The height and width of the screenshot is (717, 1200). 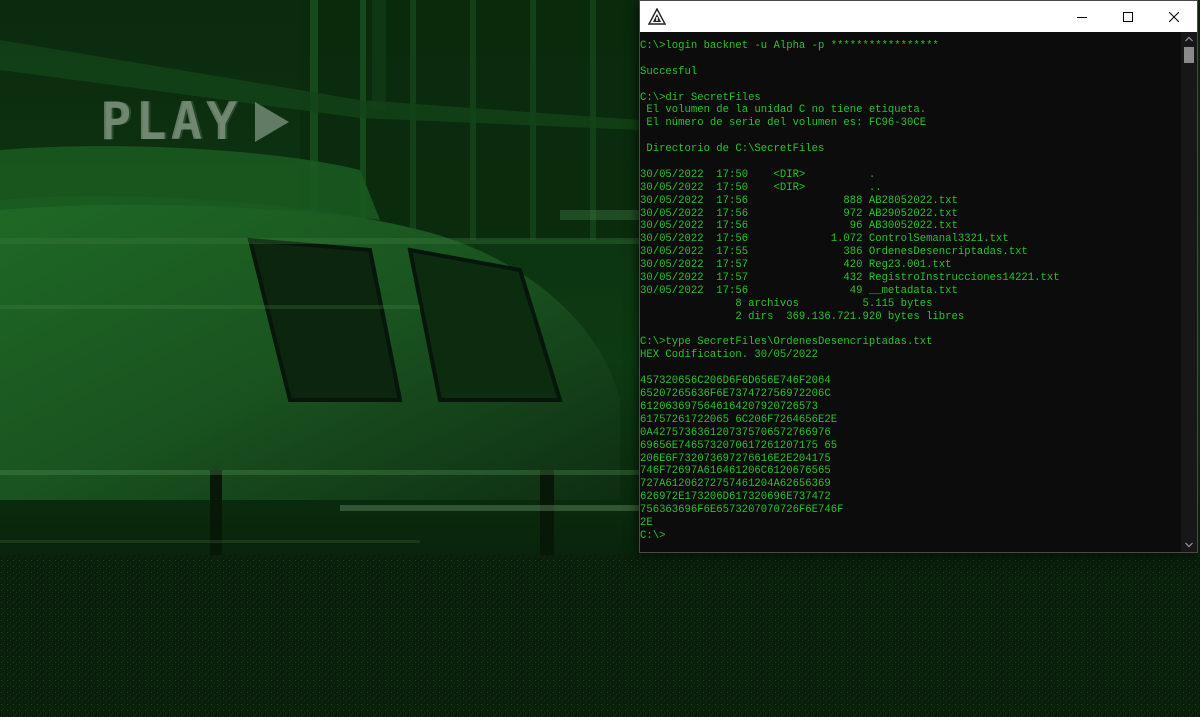 I want to click on console-line: 0A4275736361207375706572766976, so click(x=735, y=432).